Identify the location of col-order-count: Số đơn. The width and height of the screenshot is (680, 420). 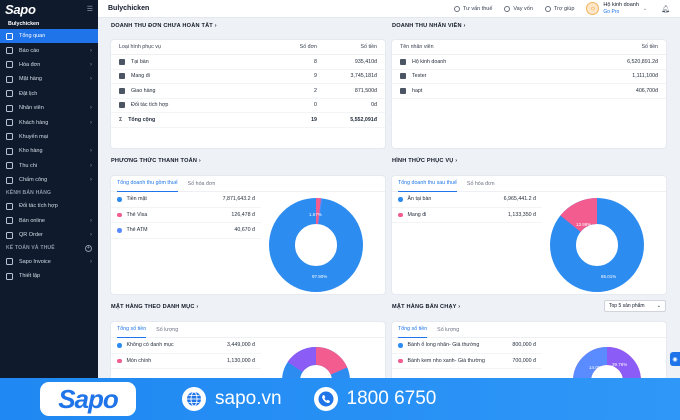
(308, 47).